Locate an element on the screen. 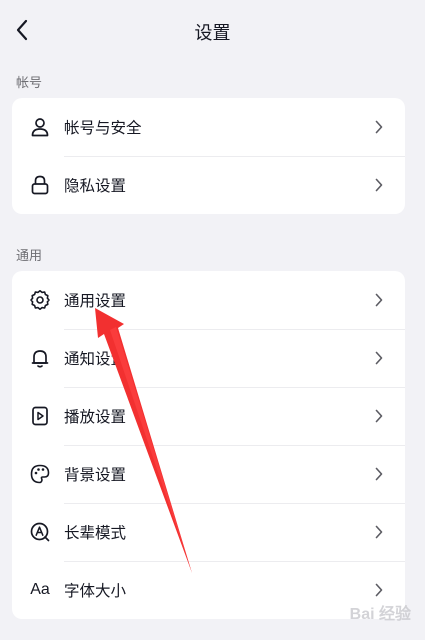 The image size is (425, 640). settings-row-elder-mode: 长辈模式 is located at coordinates (208, 532).